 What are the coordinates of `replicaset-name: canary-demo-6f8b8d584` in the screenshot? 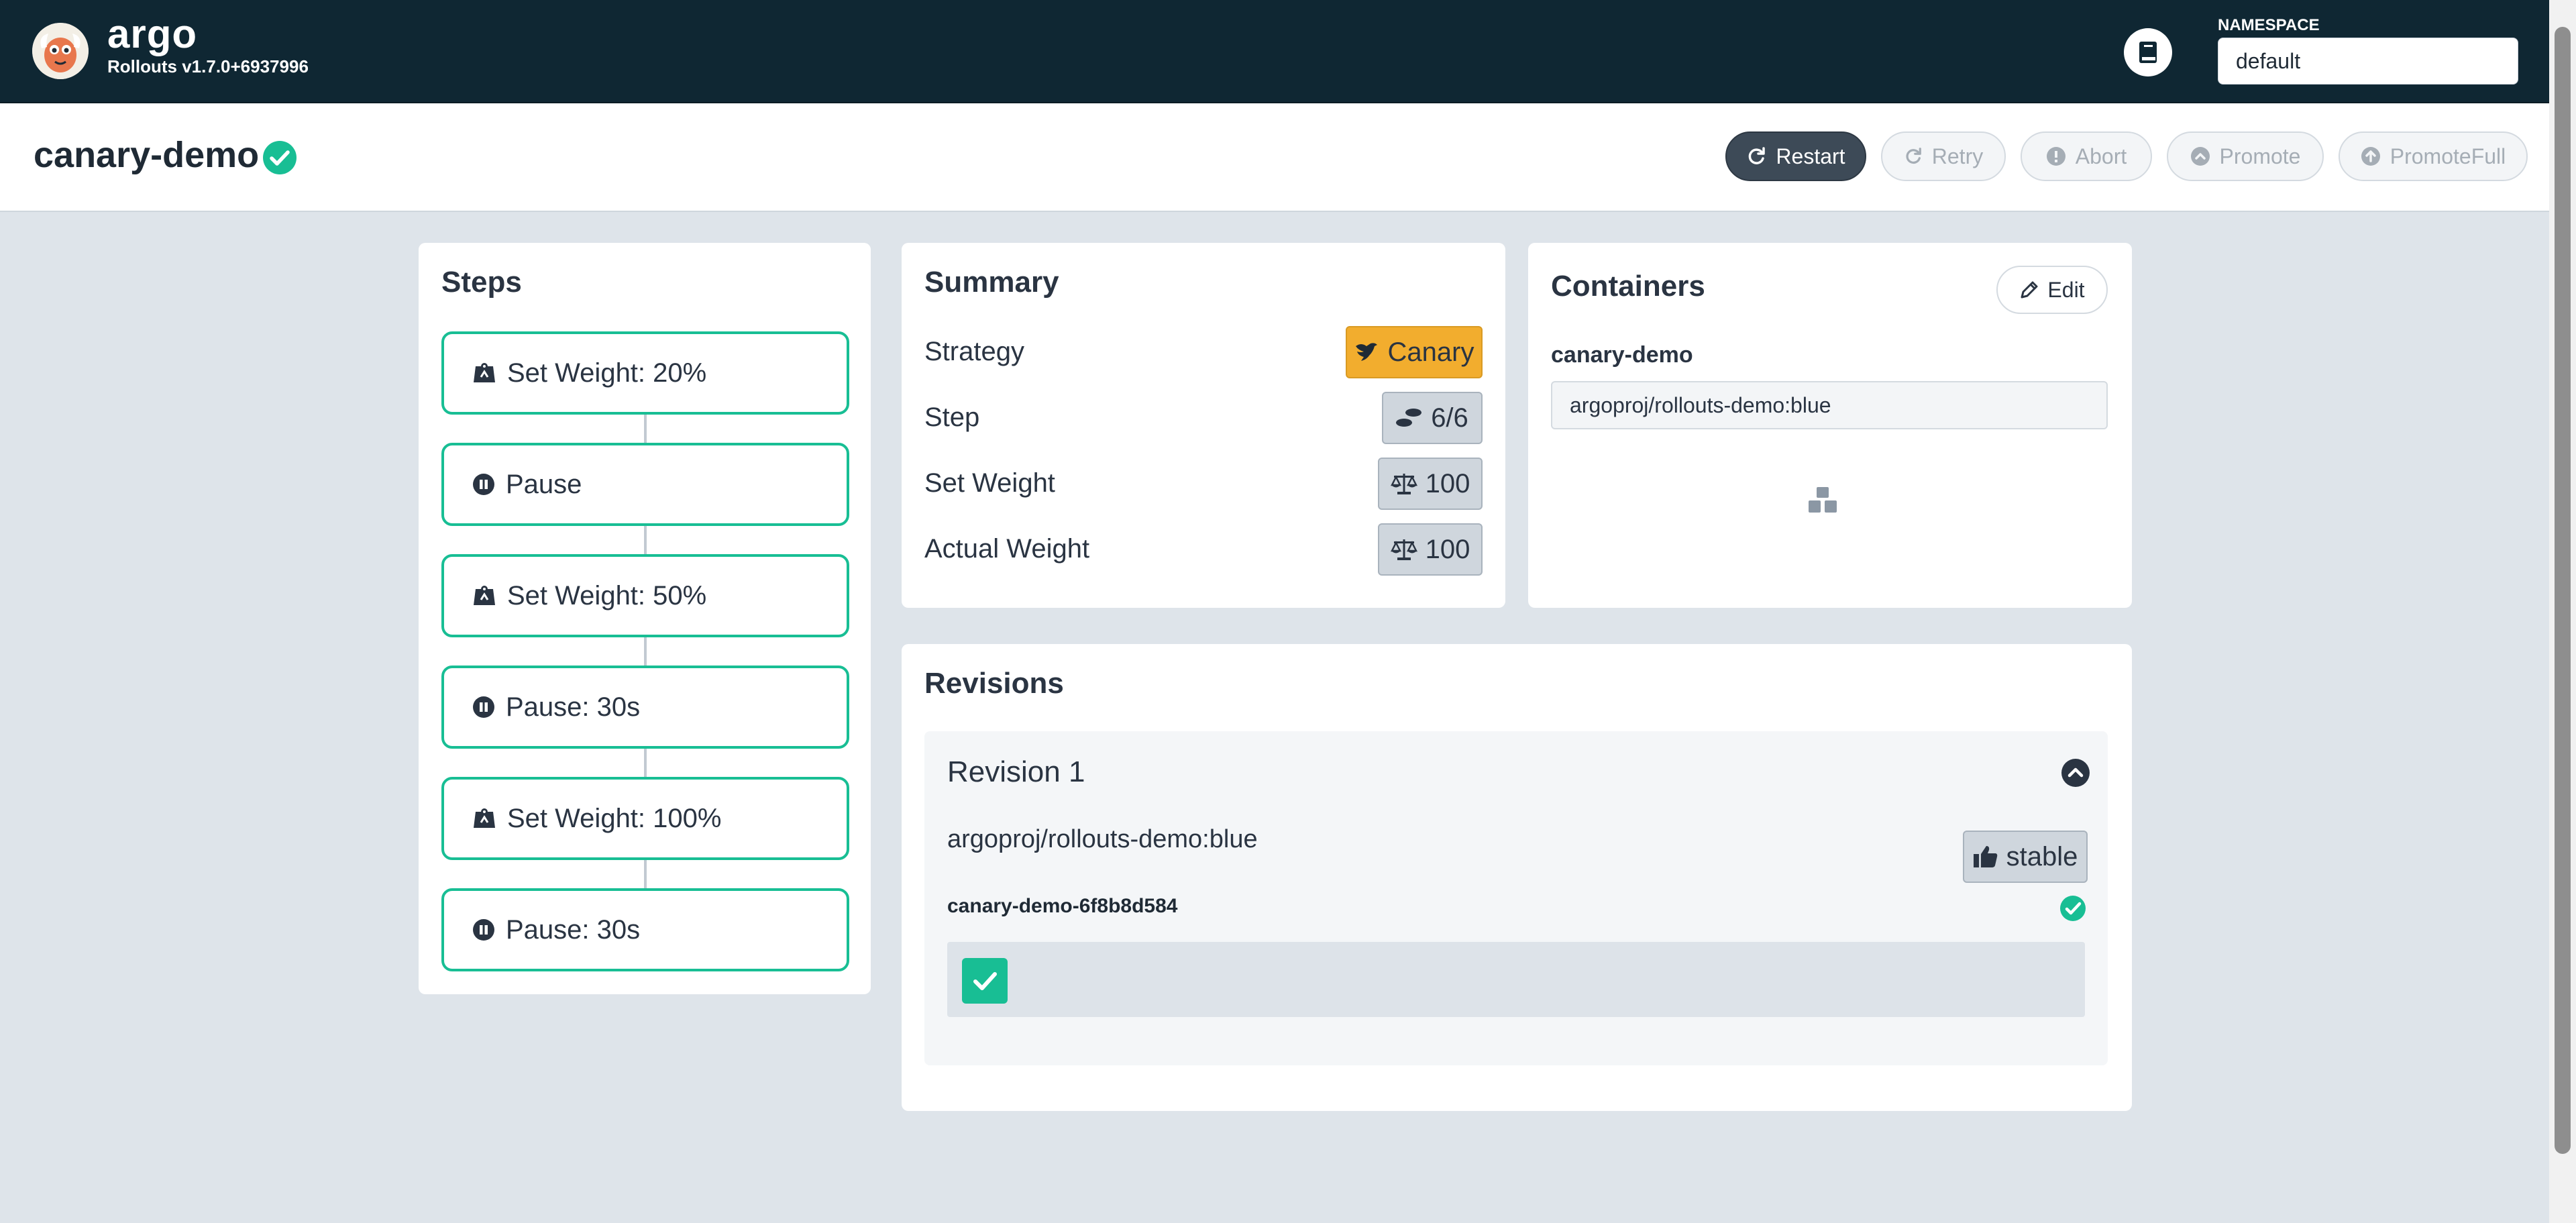 It's located at (1062, 906).